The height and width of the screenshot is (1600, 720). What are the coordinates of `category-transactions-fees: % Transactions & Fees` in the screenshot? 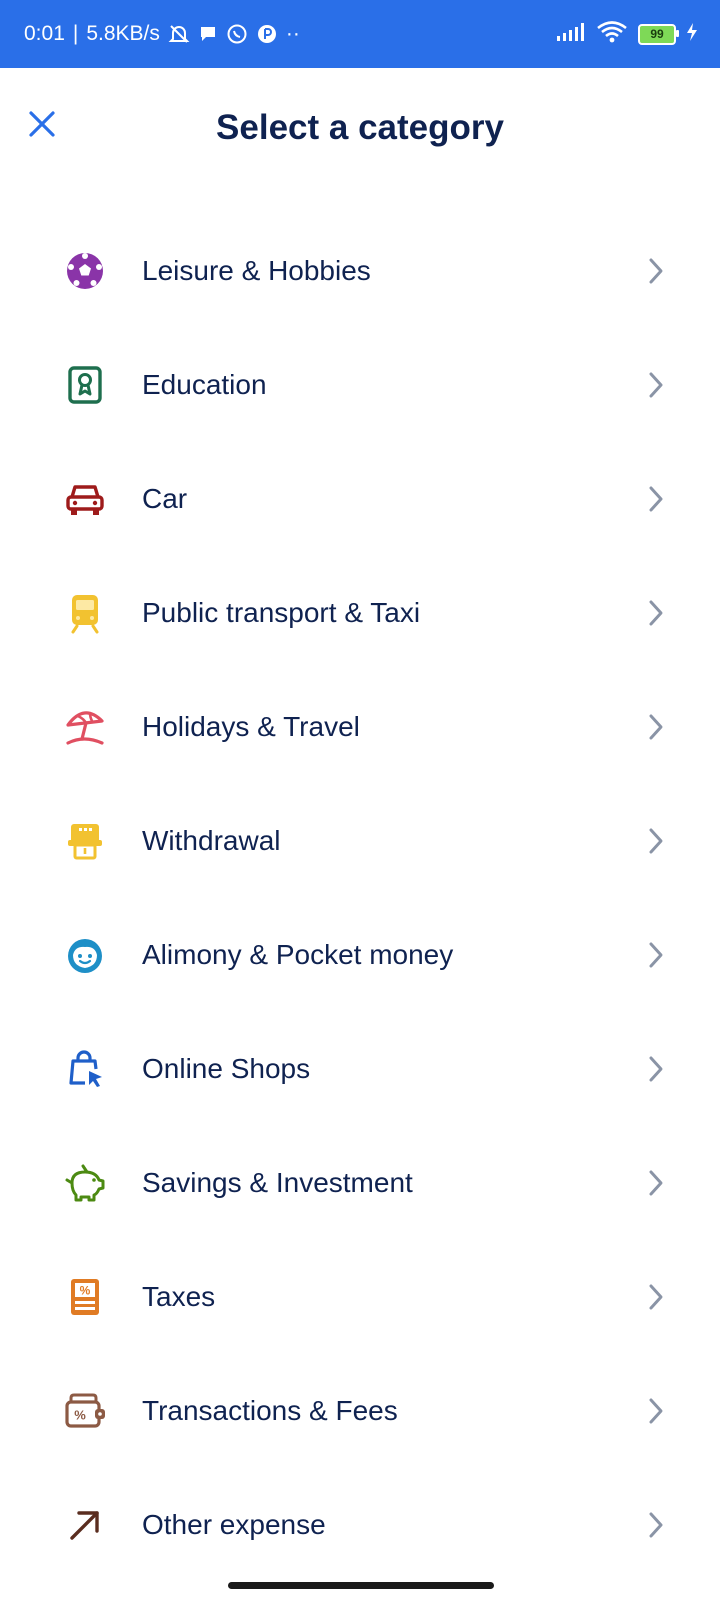 It's located at (360, 1411).